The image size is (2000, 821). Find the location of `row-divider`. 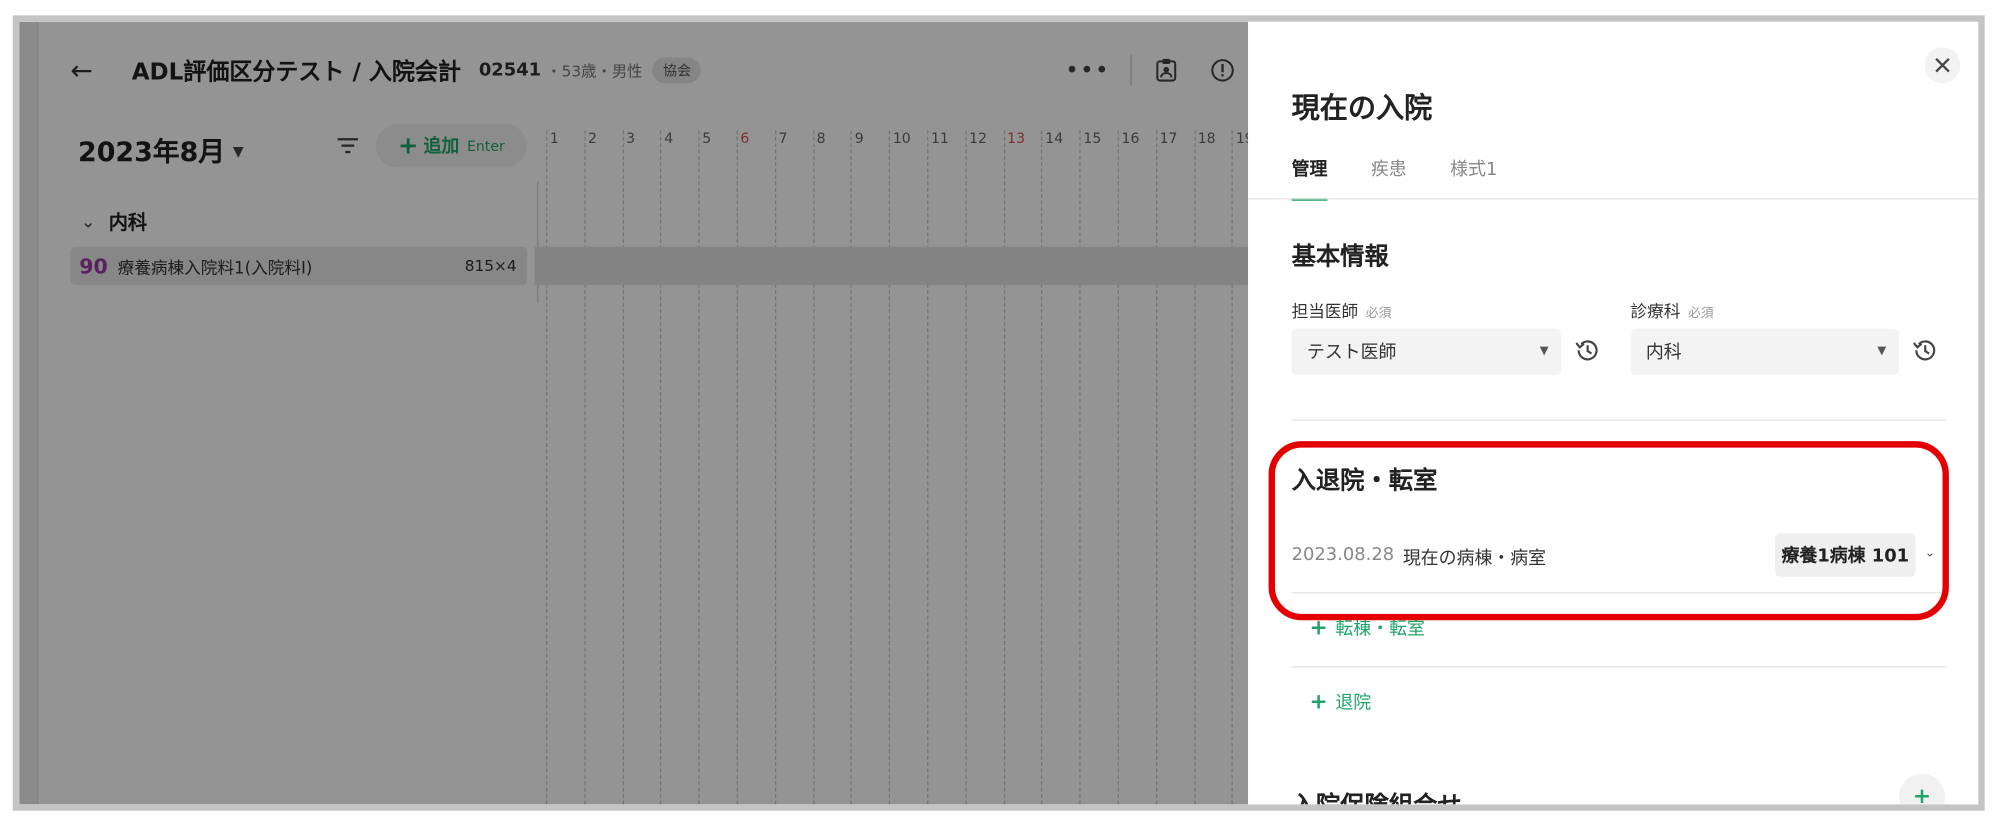

row-divider is located at coordinates (1619, 667).